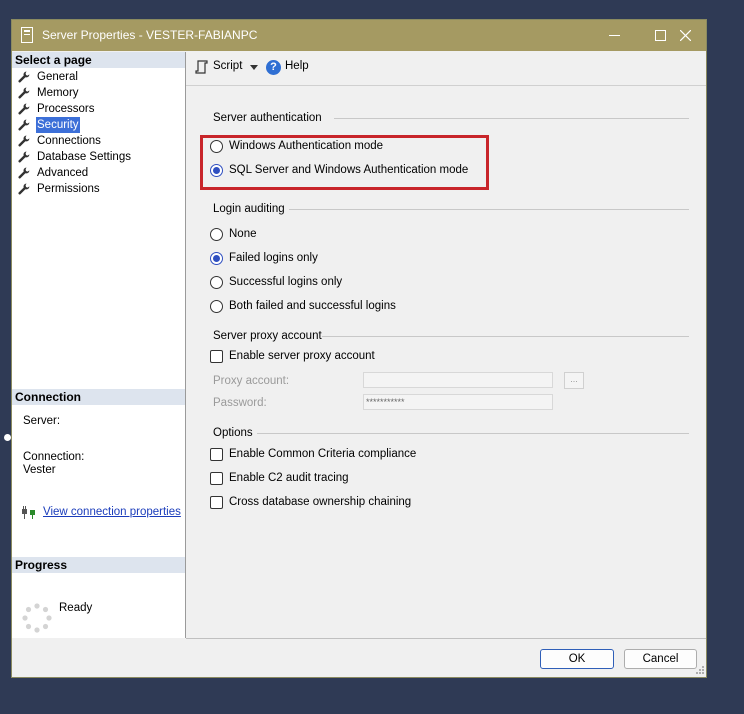  Describe the element at coordinates (297, 66) in the screenshot. I see `help-button: Help` at that location.